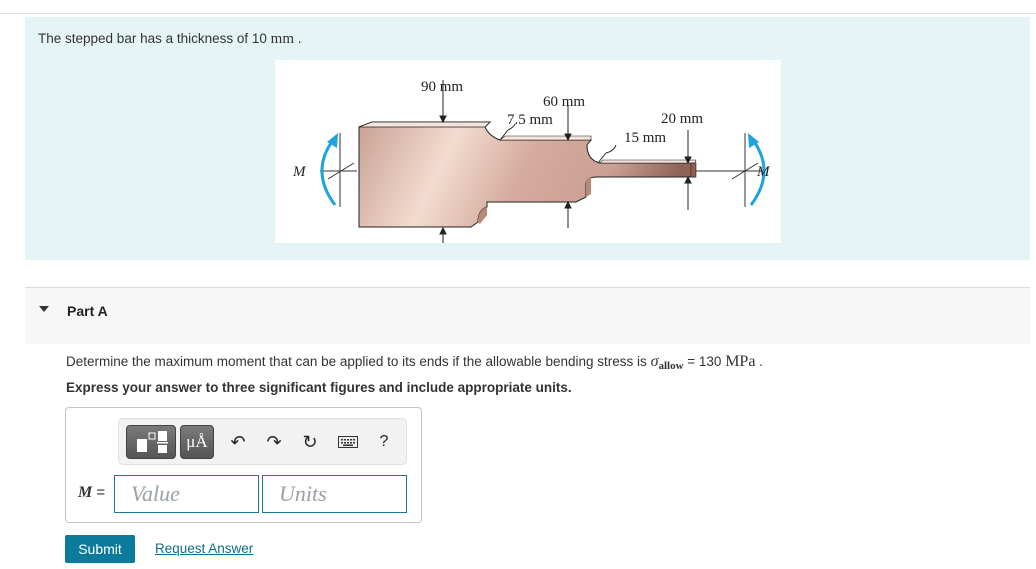  I want to click on dim-90-label: 90 mm, so click(442, 87).